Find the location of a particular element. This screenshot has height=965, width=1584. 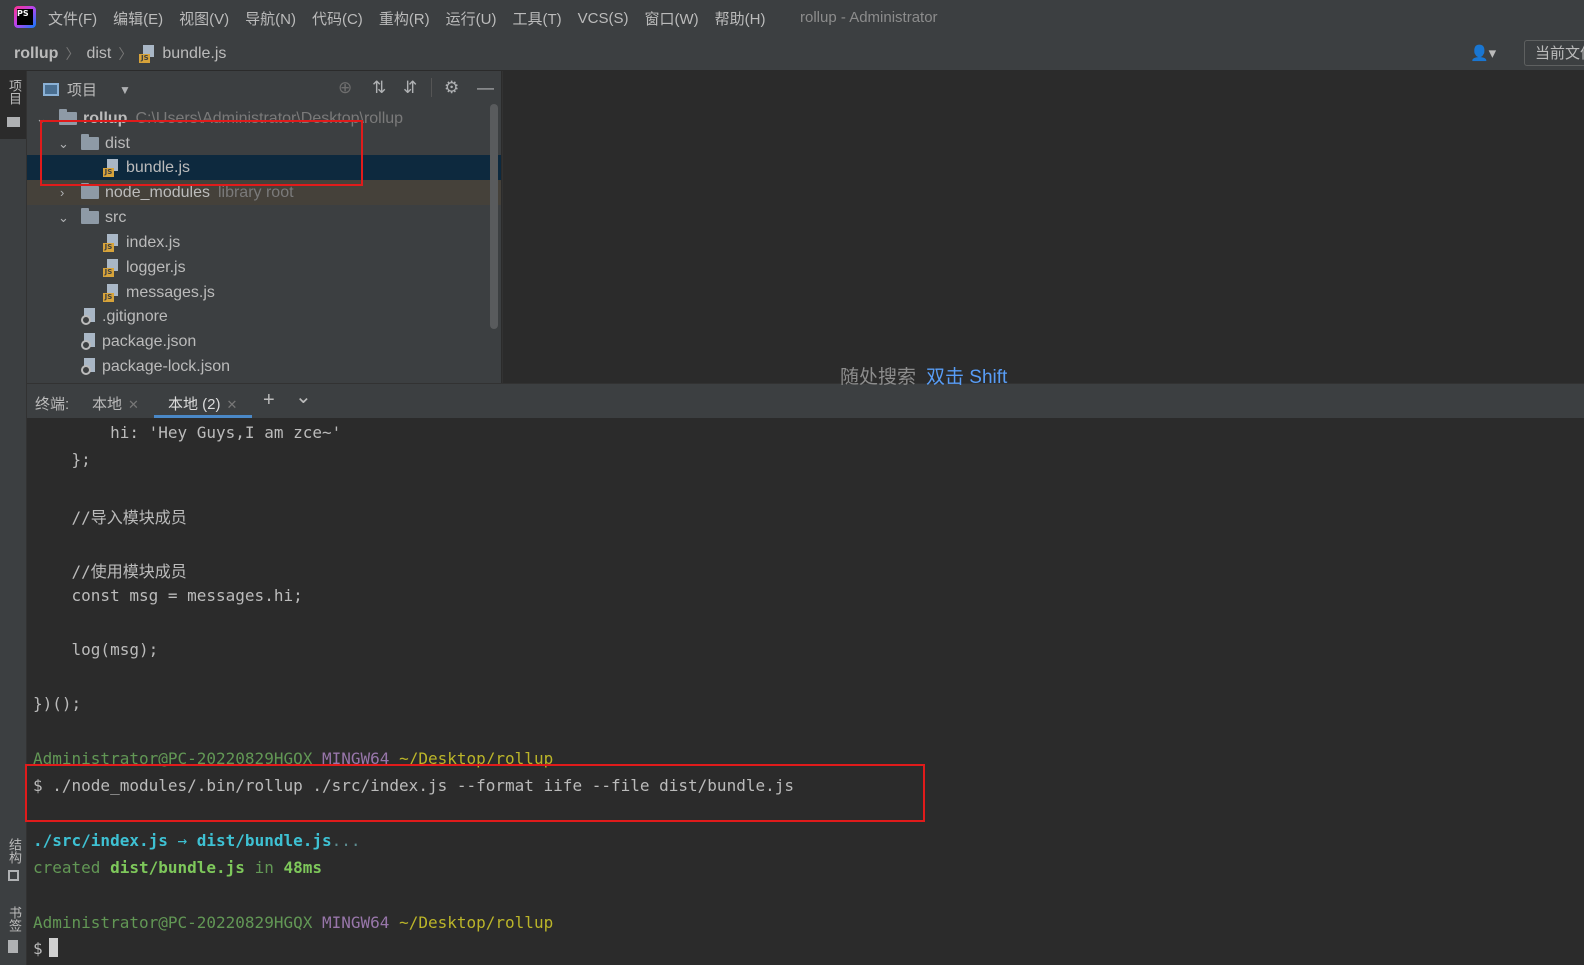

project-tree-scrollbar is located at coordinates (494, 216).